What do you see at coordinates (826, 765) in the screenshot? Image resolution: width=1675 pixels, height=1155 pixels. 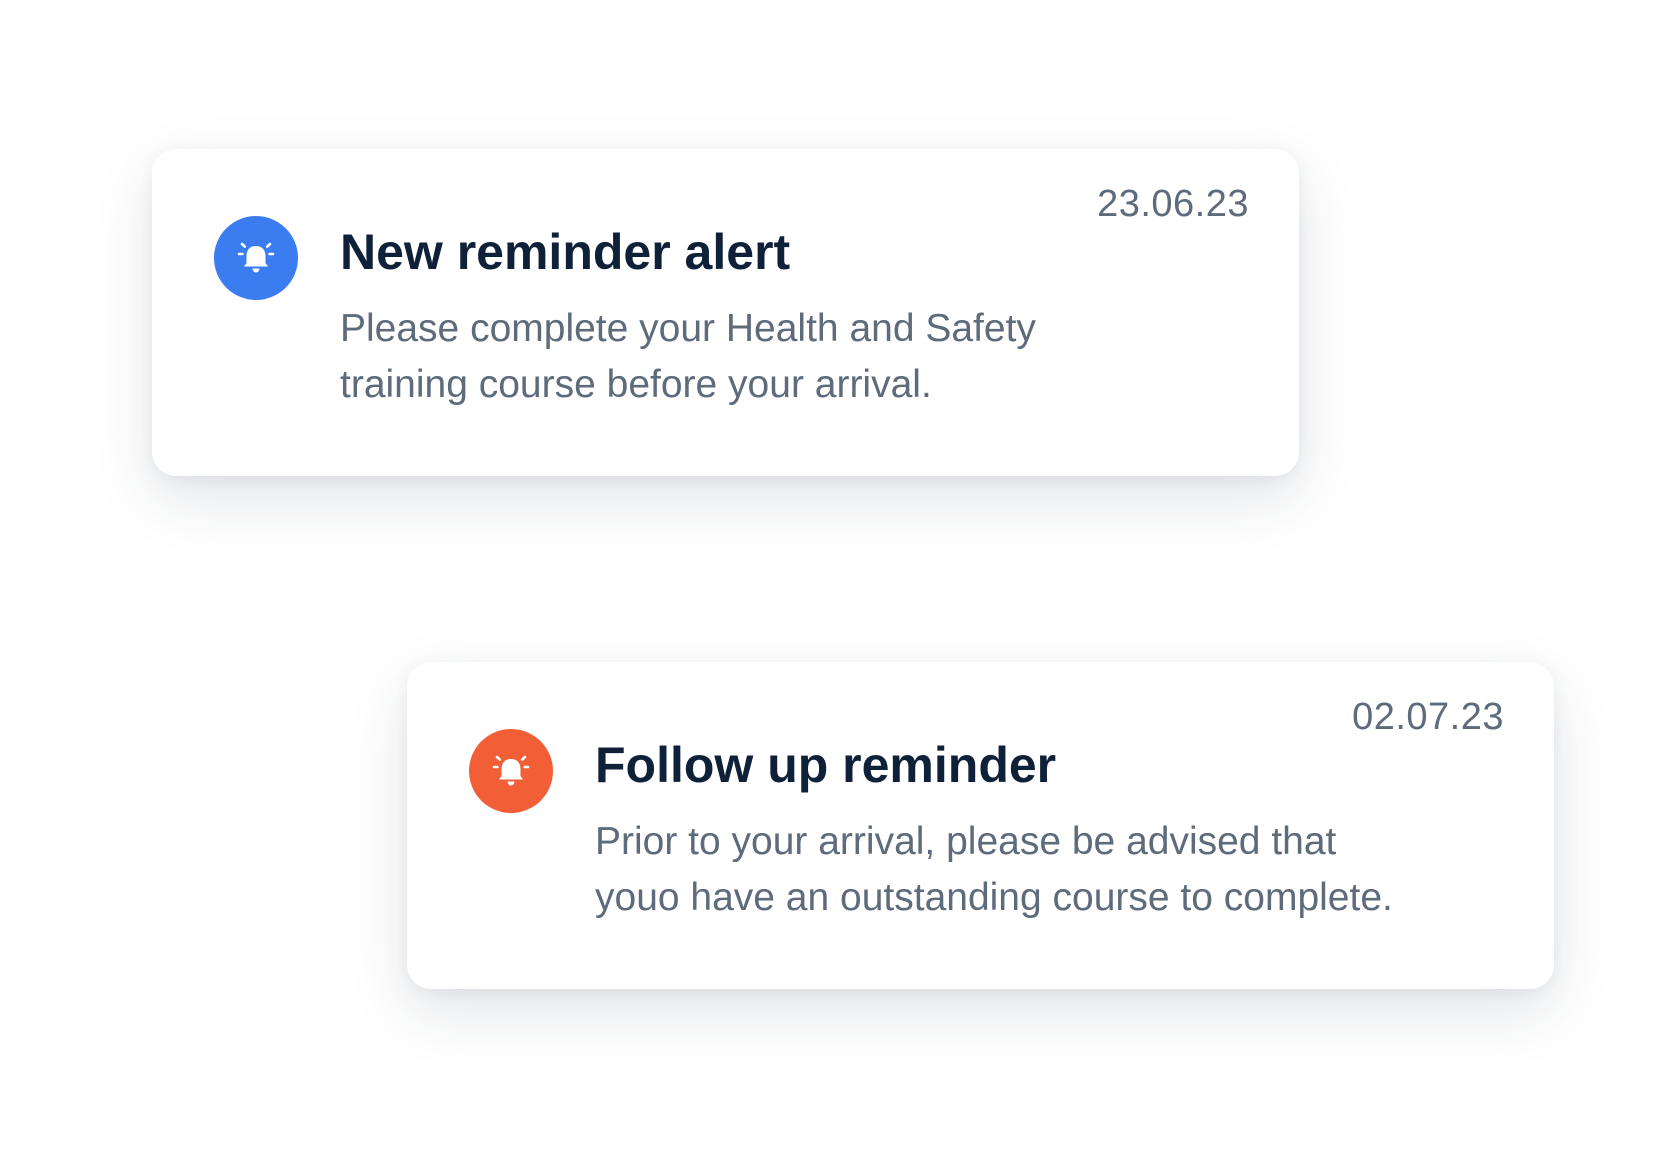 I see `notification-title: Follow up reminder` at bounding box center [826, 765].